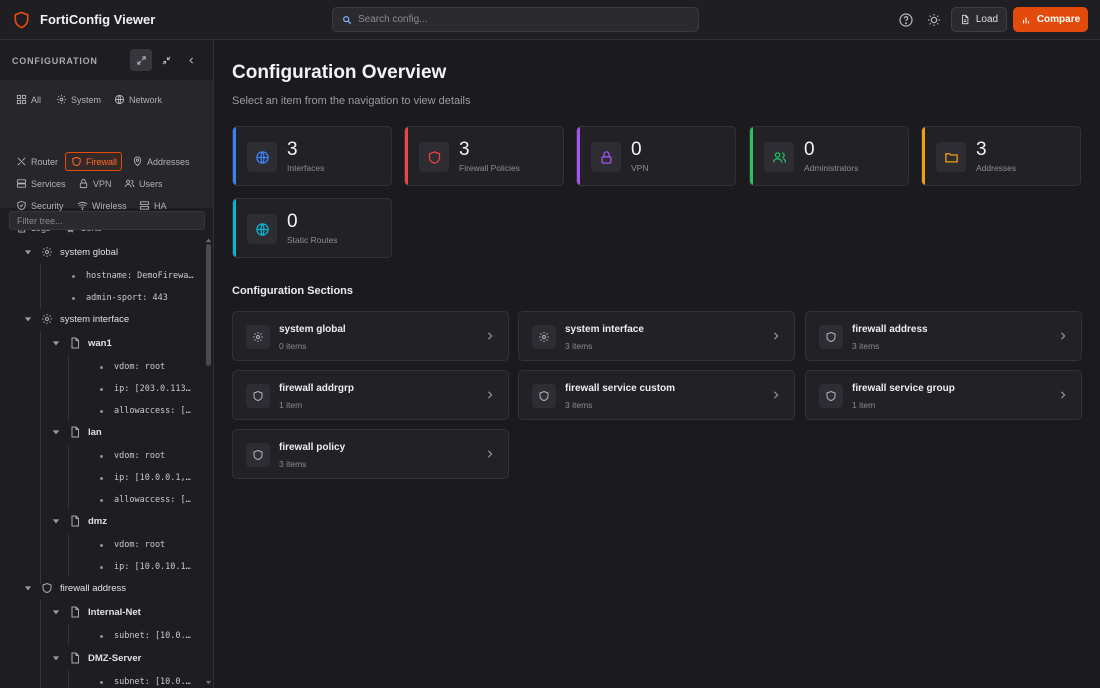  I want to click on section-card-firewall-addrgrp: firewall addrgrp 1 item, so click(370, 395).